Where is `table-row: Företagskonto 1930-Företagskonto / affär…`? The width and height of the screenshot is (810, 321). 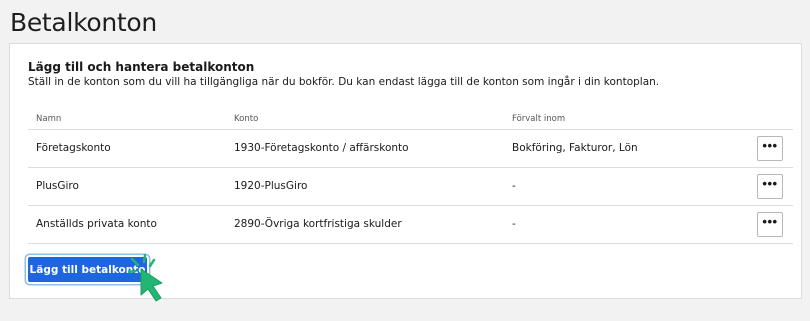
table-row: Företagskonto 1930-Företagskonto / affär… is located at coordinates (410, 149).